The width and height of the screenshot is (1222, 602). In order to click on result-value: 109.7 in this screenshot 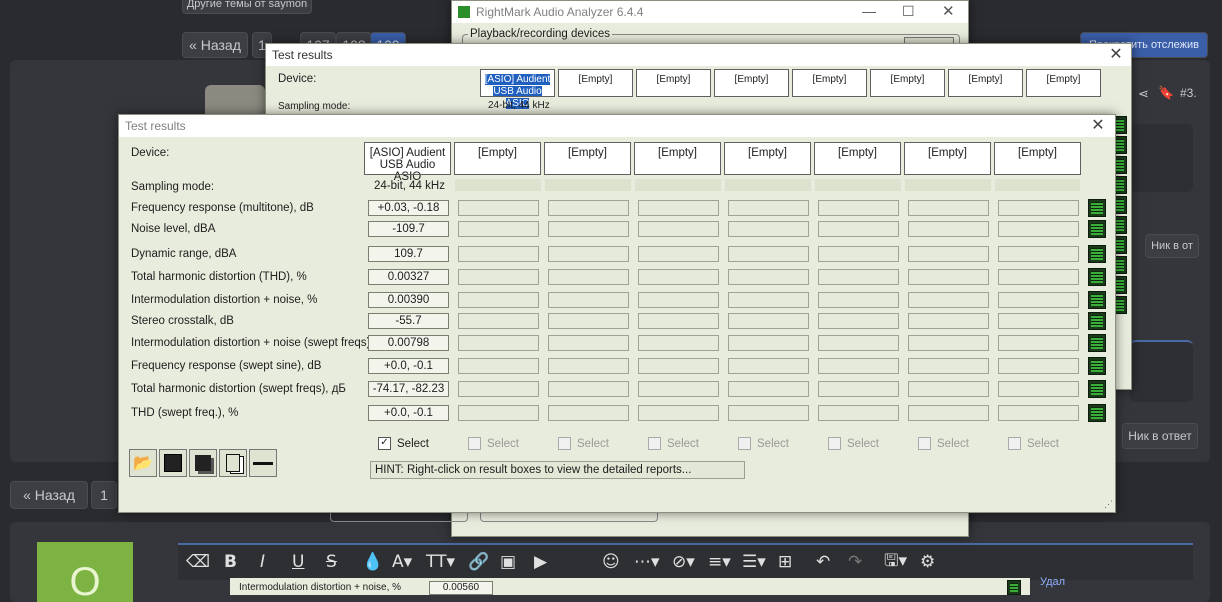, I will do `click(408, 254)`.